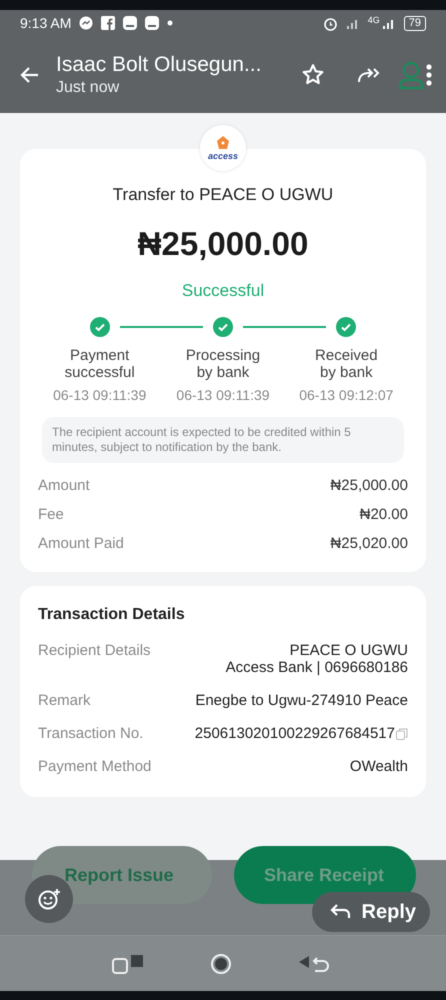 The image size is (446, 1000). I want to click on transfer-amount: ₦25,000.00, so click(223, 244).